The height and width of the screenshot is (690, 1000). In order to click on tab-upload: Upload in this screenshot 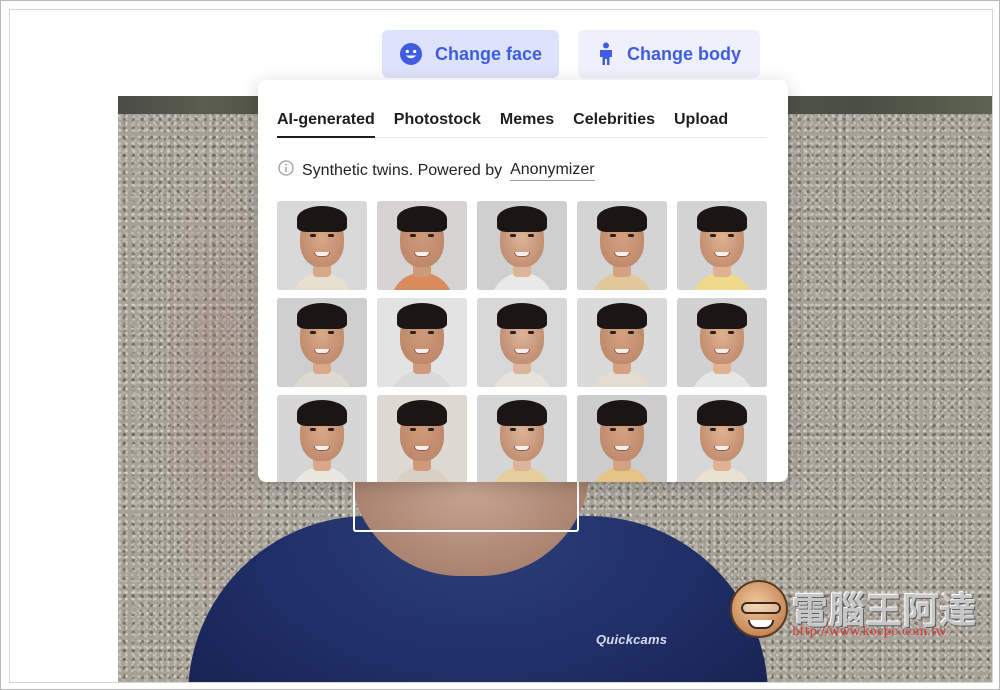, I will do `click(701, 118)`.